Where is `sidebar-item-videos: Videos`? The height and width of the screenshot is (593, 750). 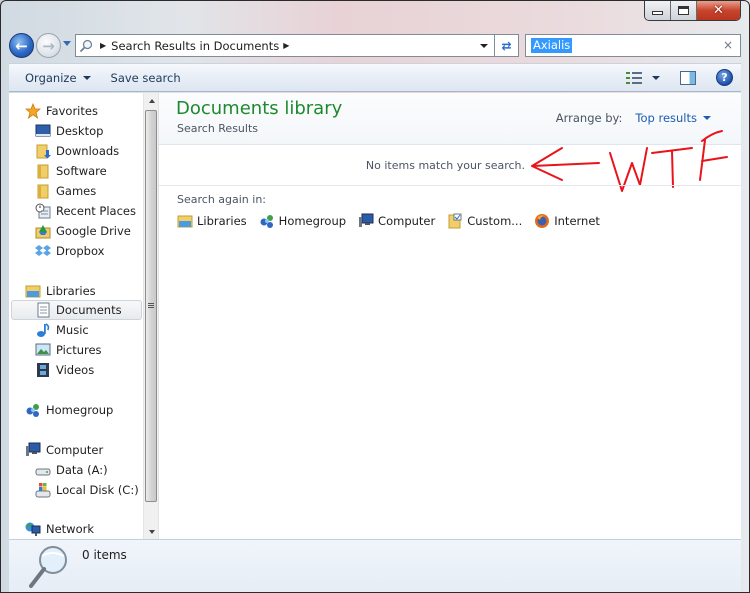
sidebar-item-videos: Videos is located at coordinates (64, 370).